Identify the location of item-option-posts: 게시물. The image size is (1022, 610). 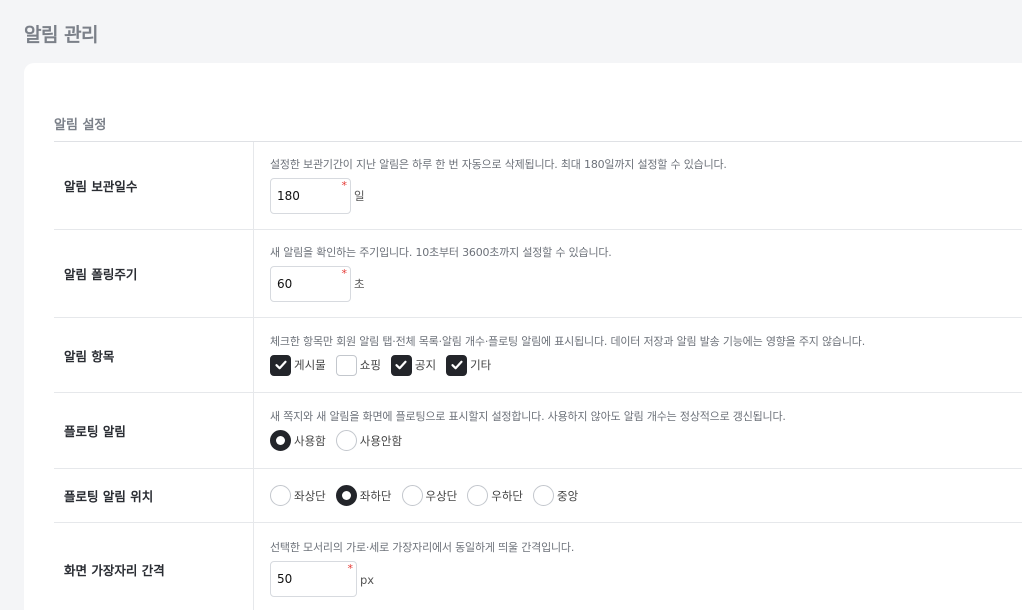
(298, 365).